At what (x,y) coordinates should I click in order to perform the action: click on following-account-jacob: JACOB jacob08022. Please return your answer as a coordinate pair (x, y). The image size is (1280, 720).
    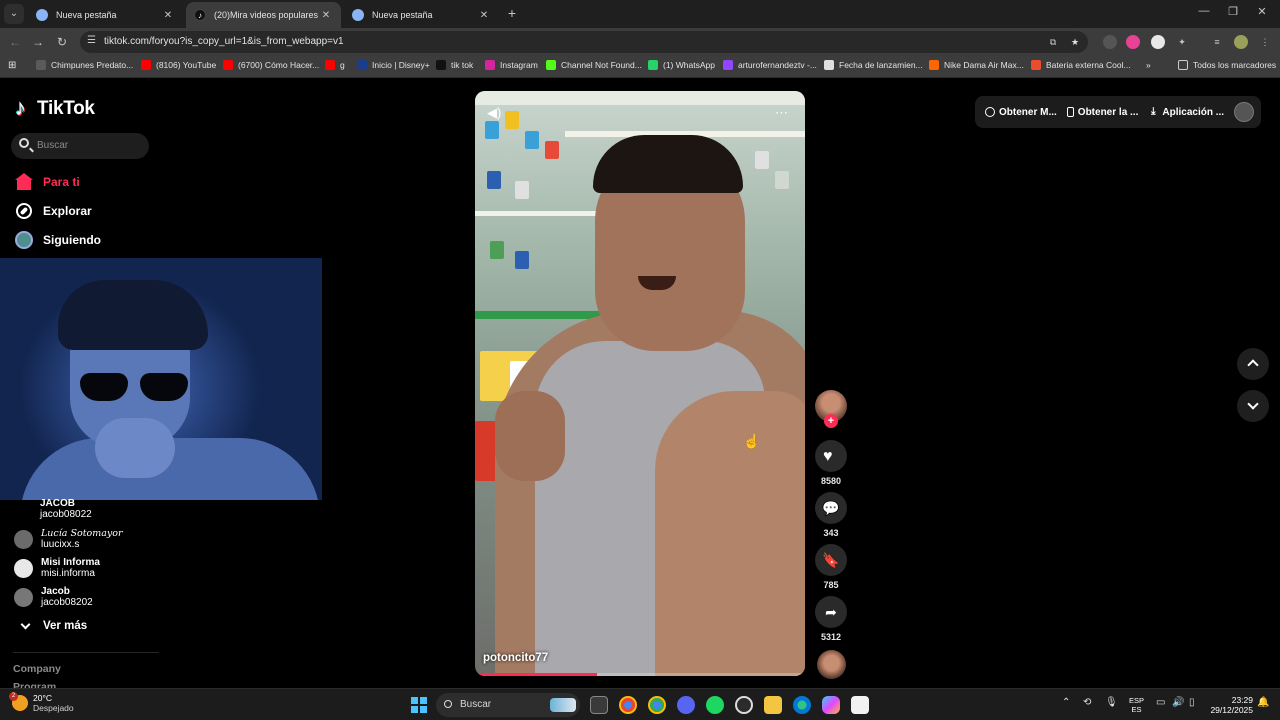
    Looking at the image, I should click on (66, 509).